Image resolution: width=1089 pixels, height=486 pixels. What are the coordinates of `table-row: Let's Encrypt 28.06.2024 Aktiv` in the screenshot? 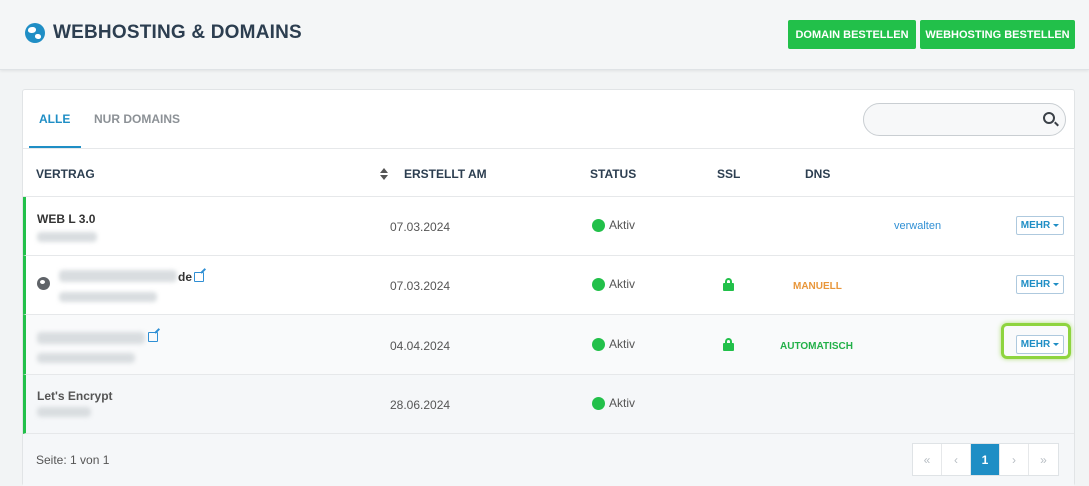 It's located at (548, 404).